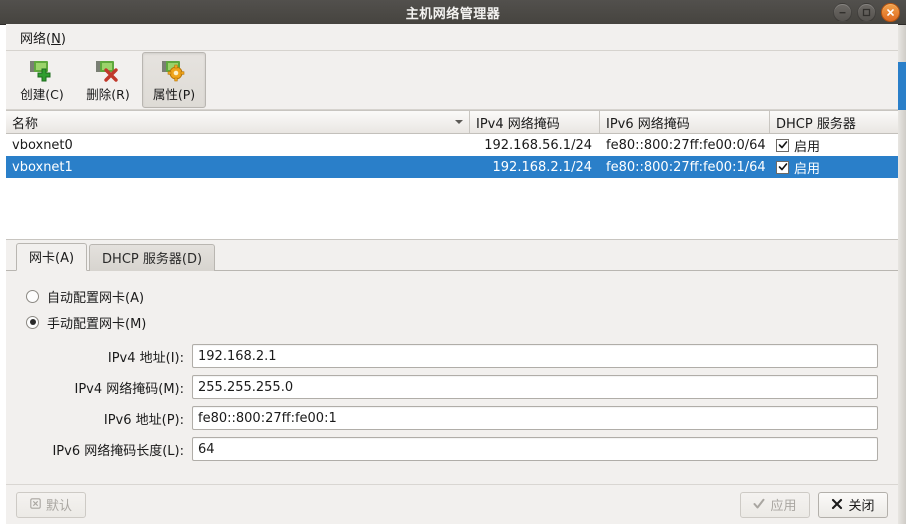  I want to click on field-ipv6-address-row: IPv6 地址(P):, so click(452, 418).